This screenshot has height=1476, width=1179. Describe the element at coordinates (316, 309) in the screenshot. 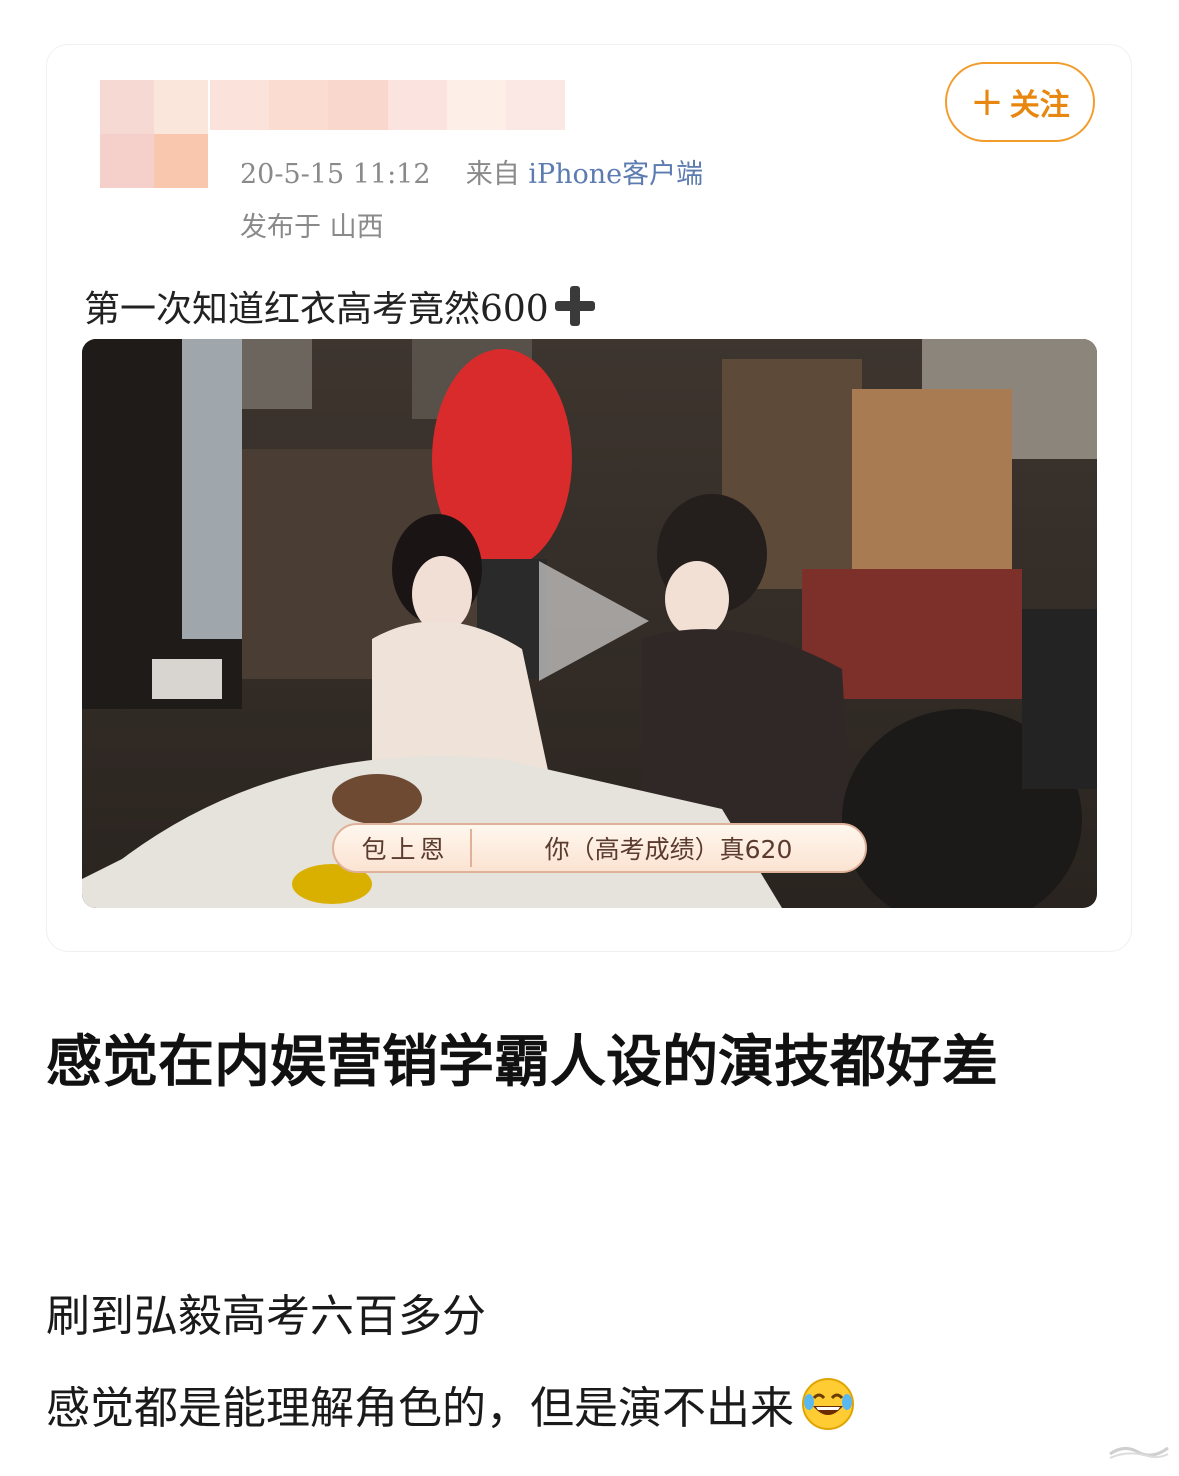

I see `post-text-content: 第一次知道红衣高考竟然600` at that location.